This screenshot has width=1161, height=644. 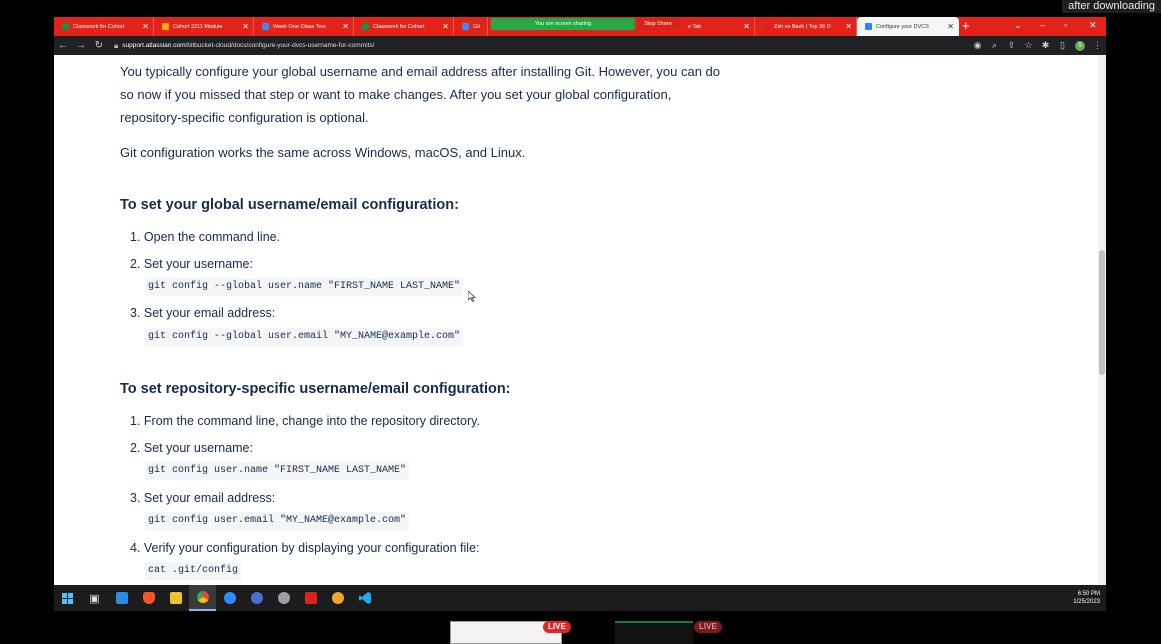 I want to click on taskbar-brave, so click(x=148, y=598).